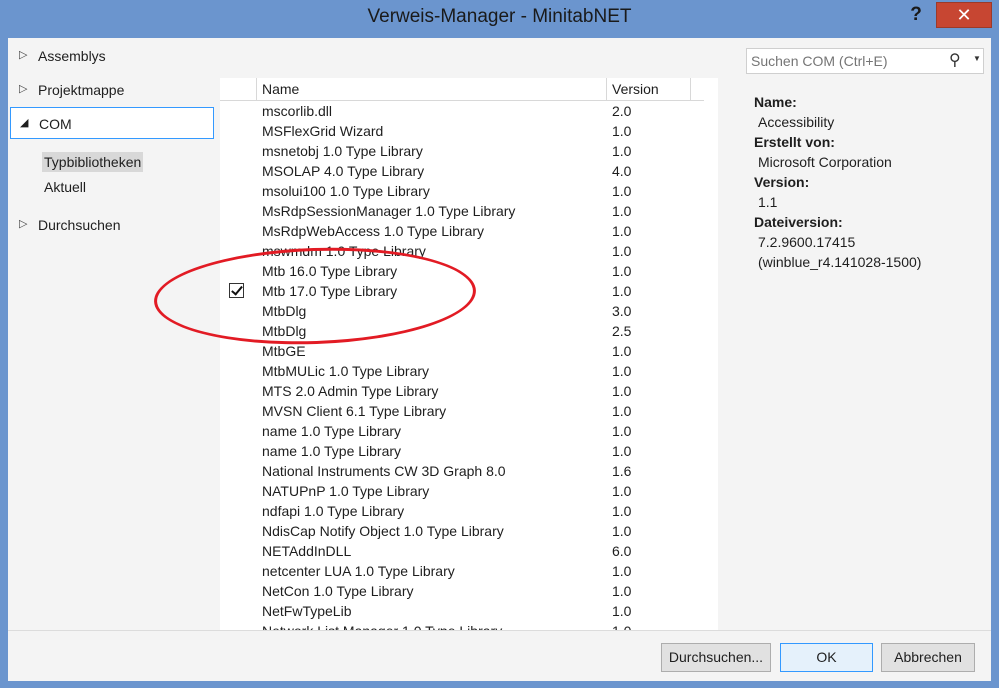  I want to click on list-row: MtbDlg 3.0, so click(462, 311).